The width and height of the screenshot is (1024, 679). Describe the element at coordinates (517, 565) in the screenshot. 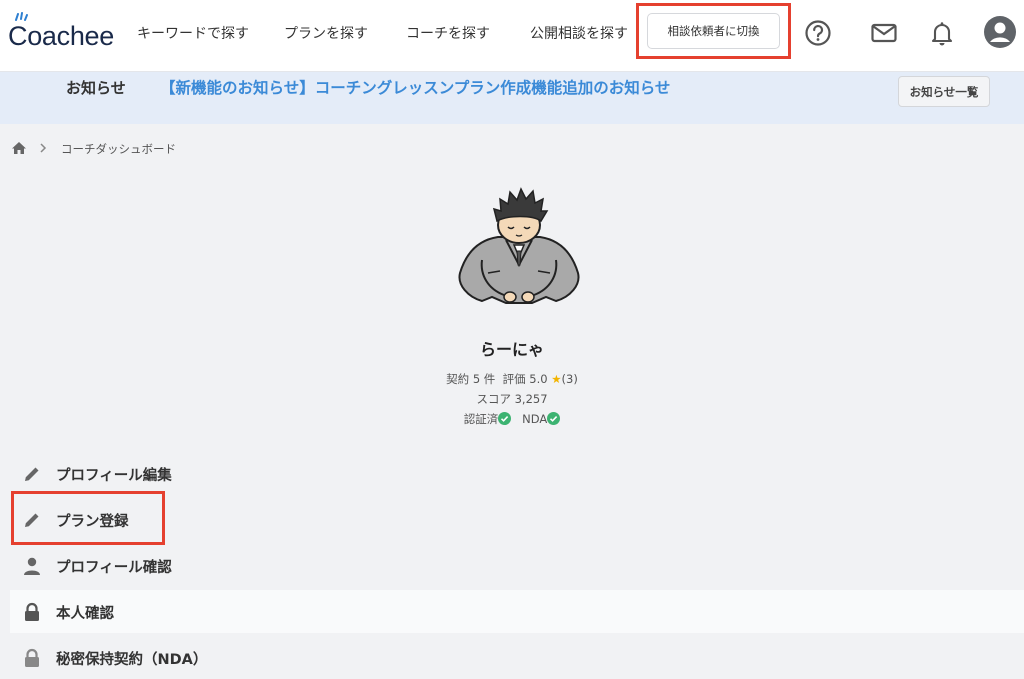

I see `menu-item-profile-view: プロフィール確認` at that location.